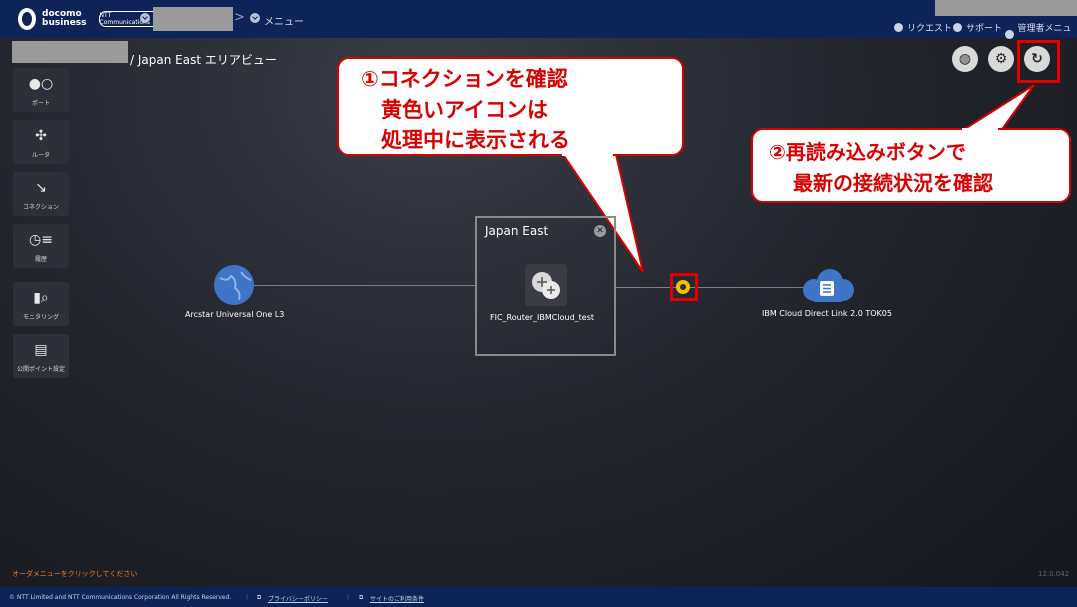  Describe the element at coordinates (298, 598) in the screenshot. I see `privacy-link: プライバシーポリシー` at that location.